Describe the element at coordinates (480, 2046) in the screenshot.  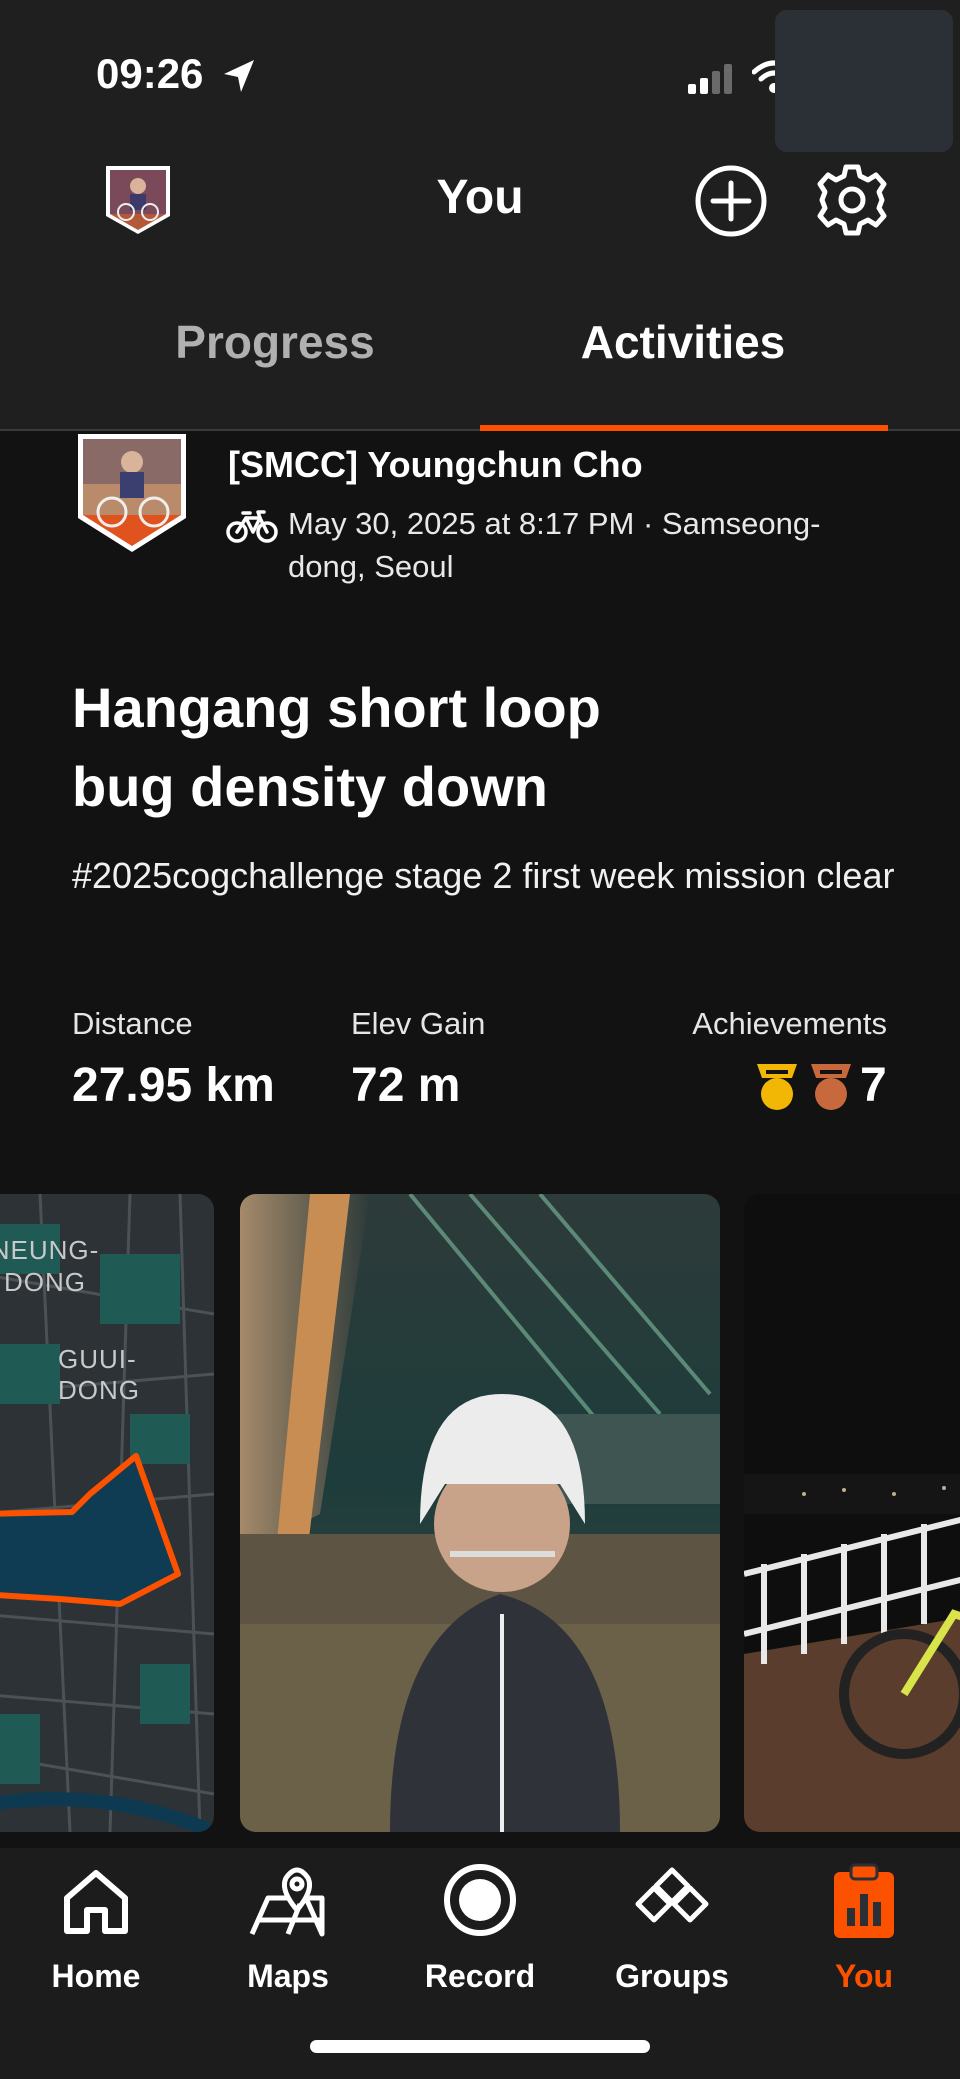
I see `home-indicator` at that location.